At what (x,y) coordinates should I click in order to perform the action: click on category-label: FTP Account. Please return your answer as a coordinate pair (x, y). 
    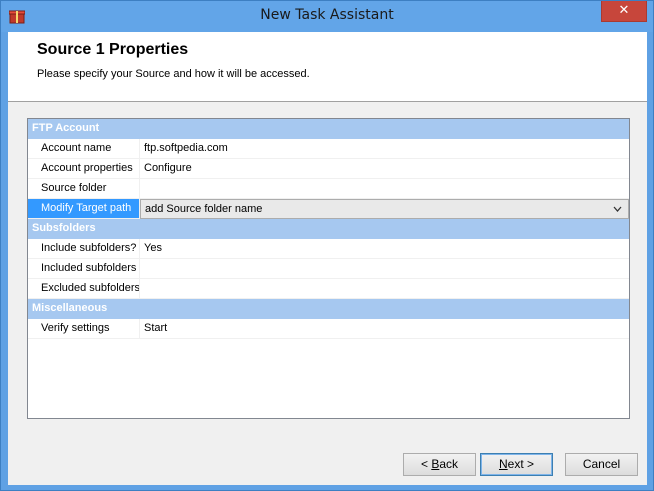
    Looking at the image, I should click on (66, 128).